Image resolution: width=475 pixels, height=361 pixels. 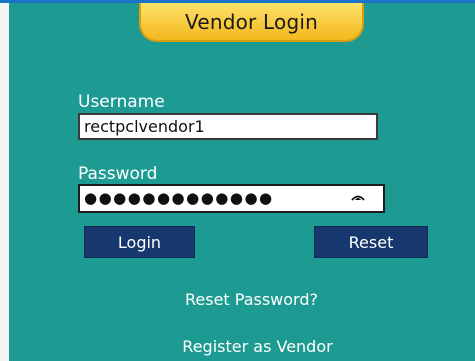 What do you see at coordinates (179, 198) in the screenshot?
I see `password-masked-value: ●●●●●●●●●●●●●` at bounding box center [179, 198].